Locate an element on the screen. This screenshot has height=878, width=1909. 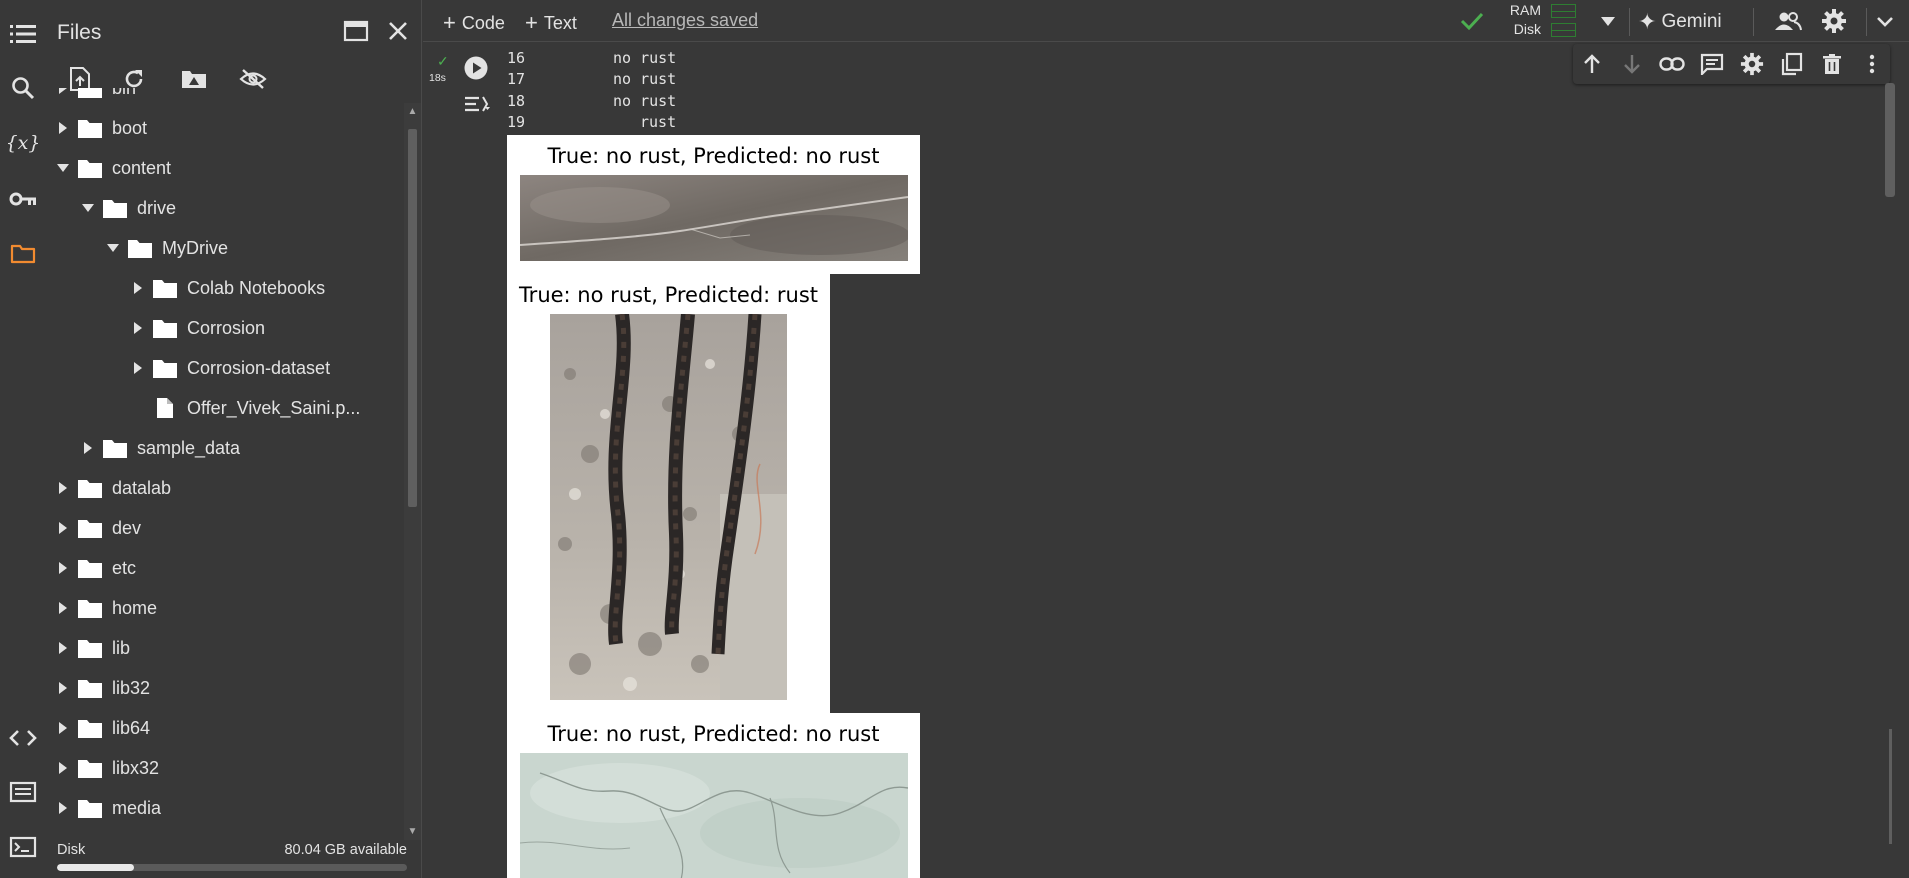
folder-row: lib64 is located at coordinates (98, 728).